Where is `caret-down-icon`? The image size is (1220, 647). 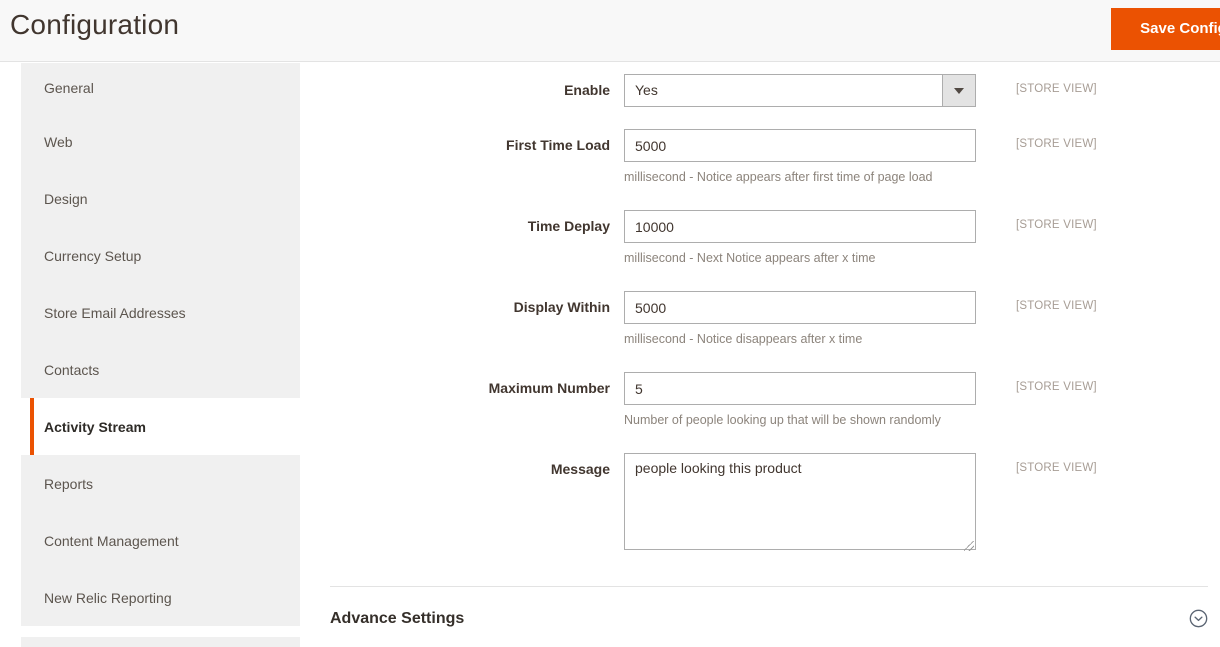 caret-down-icon is located at coordinates (958, 90).